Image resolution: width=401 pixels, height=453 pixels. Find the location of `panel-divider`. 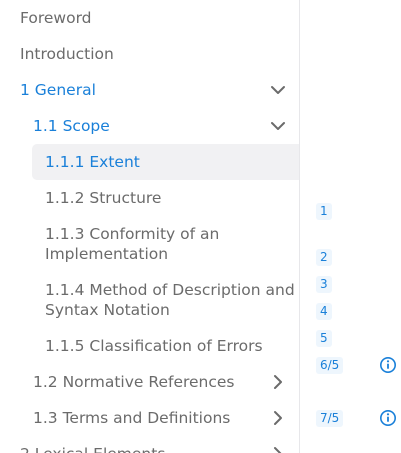

panel-divider is located at coordinates (299, 226).